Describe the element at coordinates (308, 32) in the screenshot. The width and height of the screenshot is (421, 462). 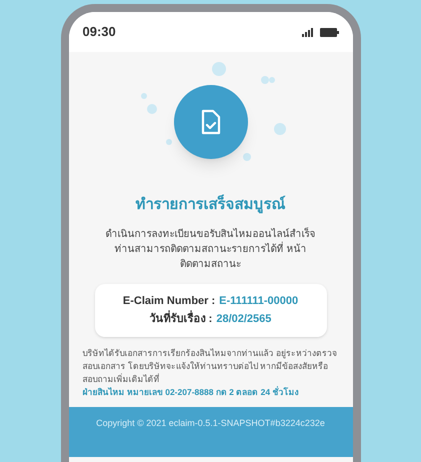
I see `signal-icon` at that location.